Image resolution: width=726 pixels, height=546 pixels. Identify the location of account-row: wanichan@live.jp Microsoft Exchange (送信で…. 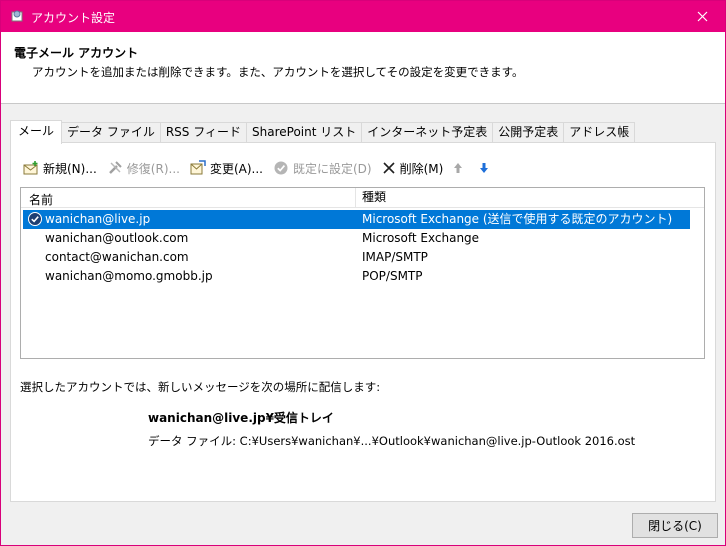
(356, 219).